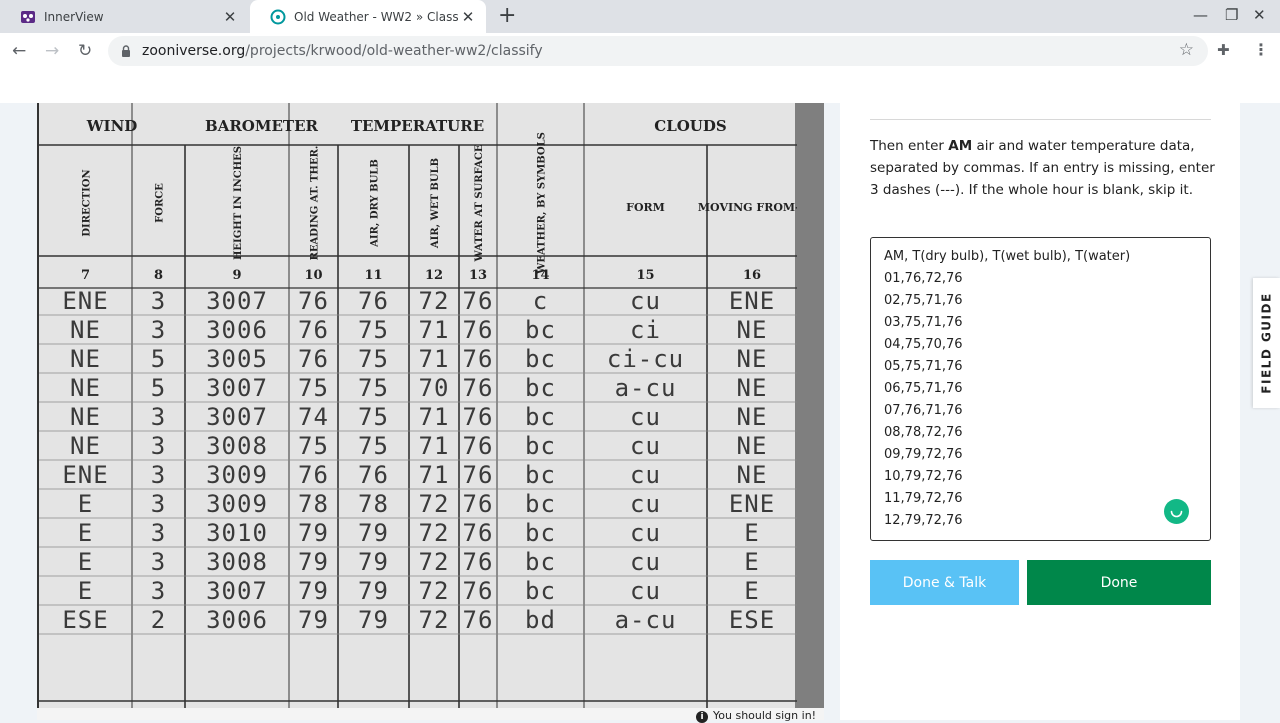 This screenshot has height=723, width=1280. I want to click on field-guide-tab: FIELD GUIDE, so click(1266, 343).